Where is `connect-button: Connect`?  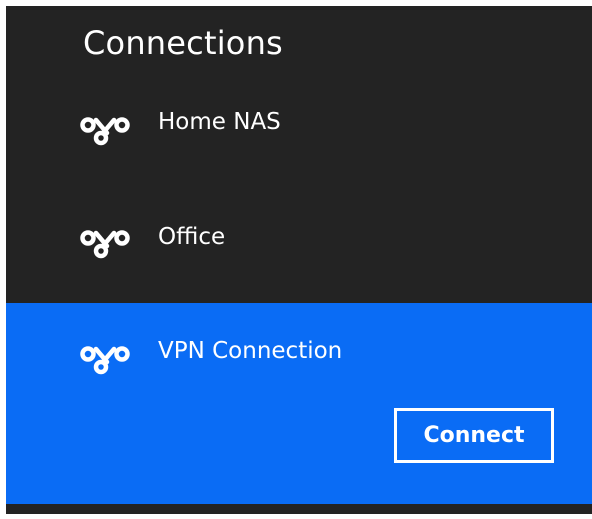 connect-button: Connect is located at coordinates (474, 435).